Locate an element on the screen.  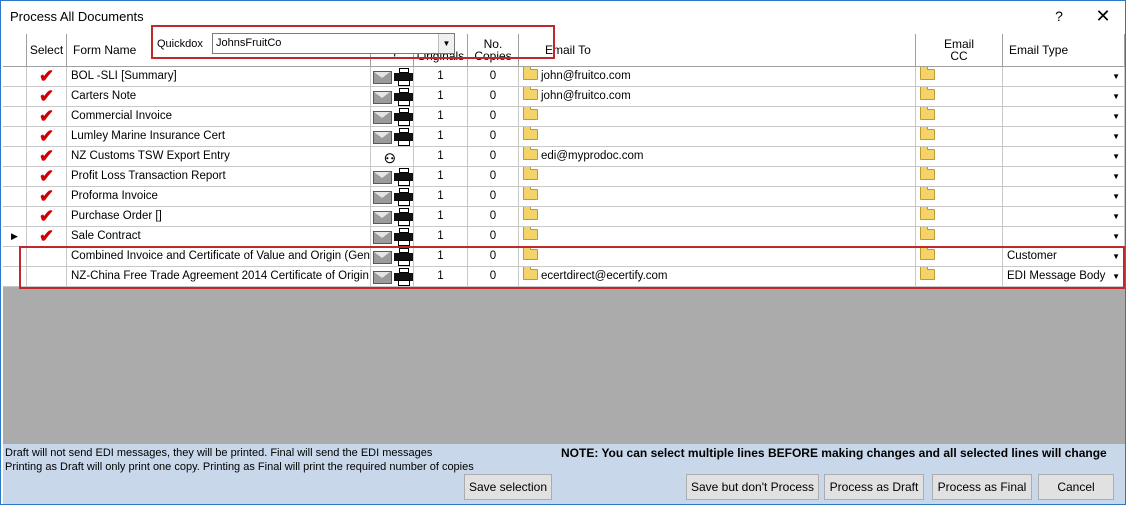
table-row: ▶ ✔ Sale Contract 1 0 ▼ is located at coordinates (564, 237).